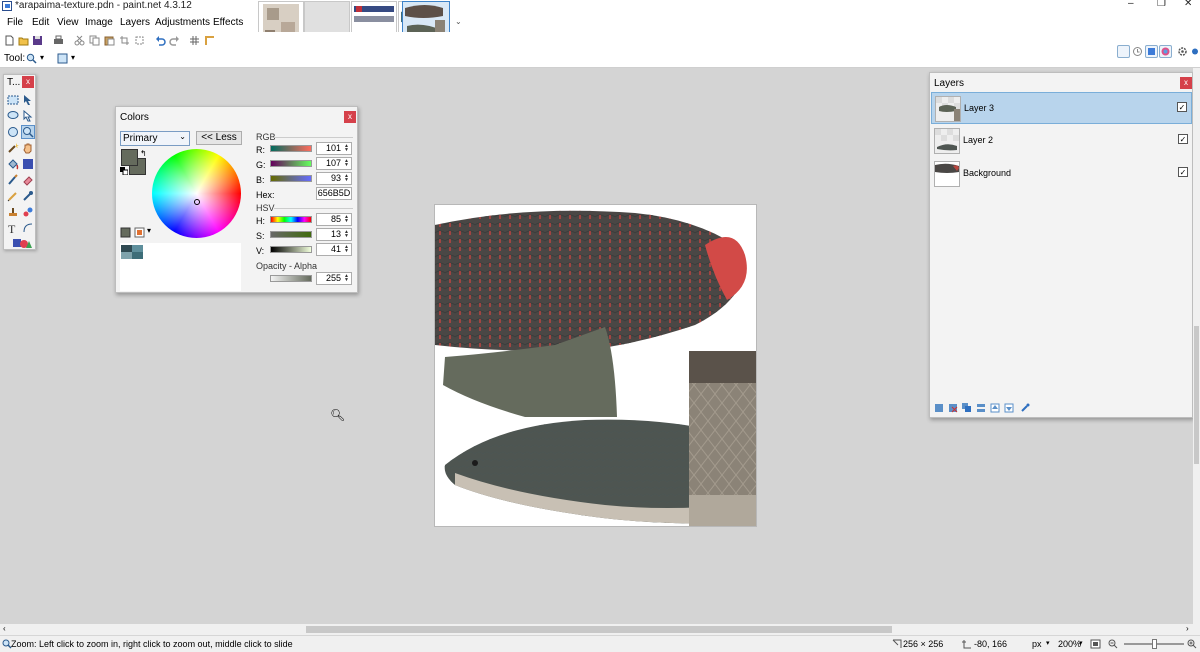  What do you see at coordinates (995, 408) in the screenshot?
I see `move-layer-up-icon` at bounding box center [995, 408].